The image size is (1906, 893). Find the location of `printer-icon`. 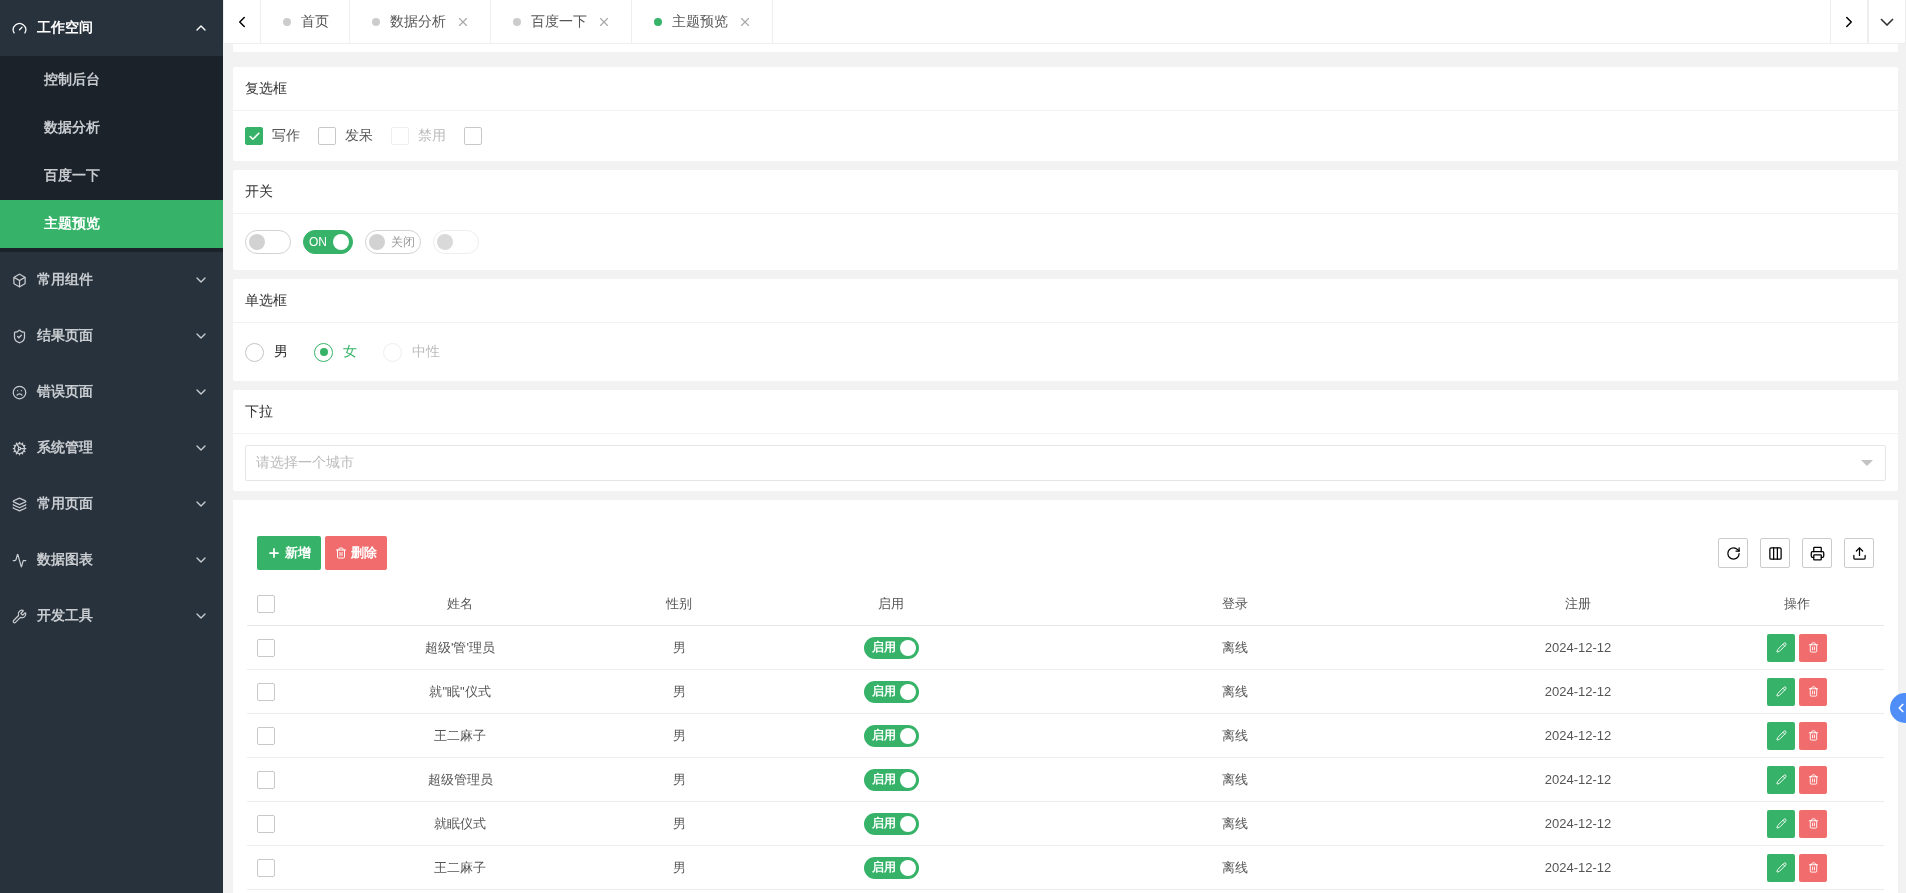

printer-icon is located at coordinates (1817, 553).